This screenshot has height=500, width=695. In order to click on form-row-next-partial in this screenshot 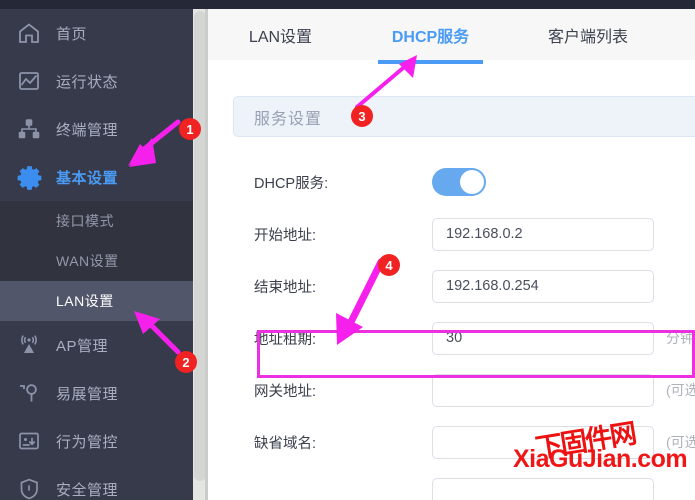, I will do `click(451, 484)`.